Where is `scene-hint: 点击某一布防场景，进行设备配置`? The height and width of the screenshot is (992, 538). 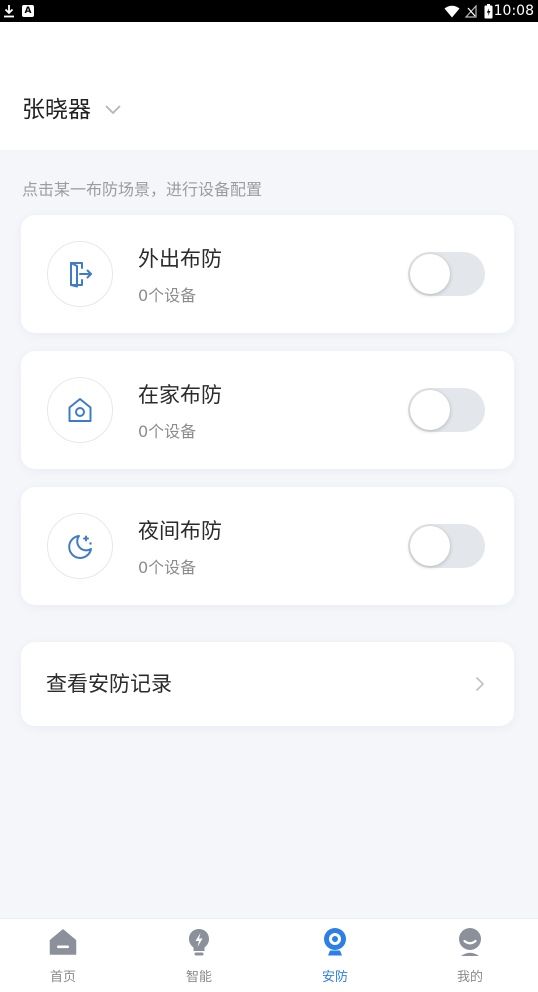
scene-hint: 点击某一布防场景，进行设备配置 is located at coordinates (142, 189).